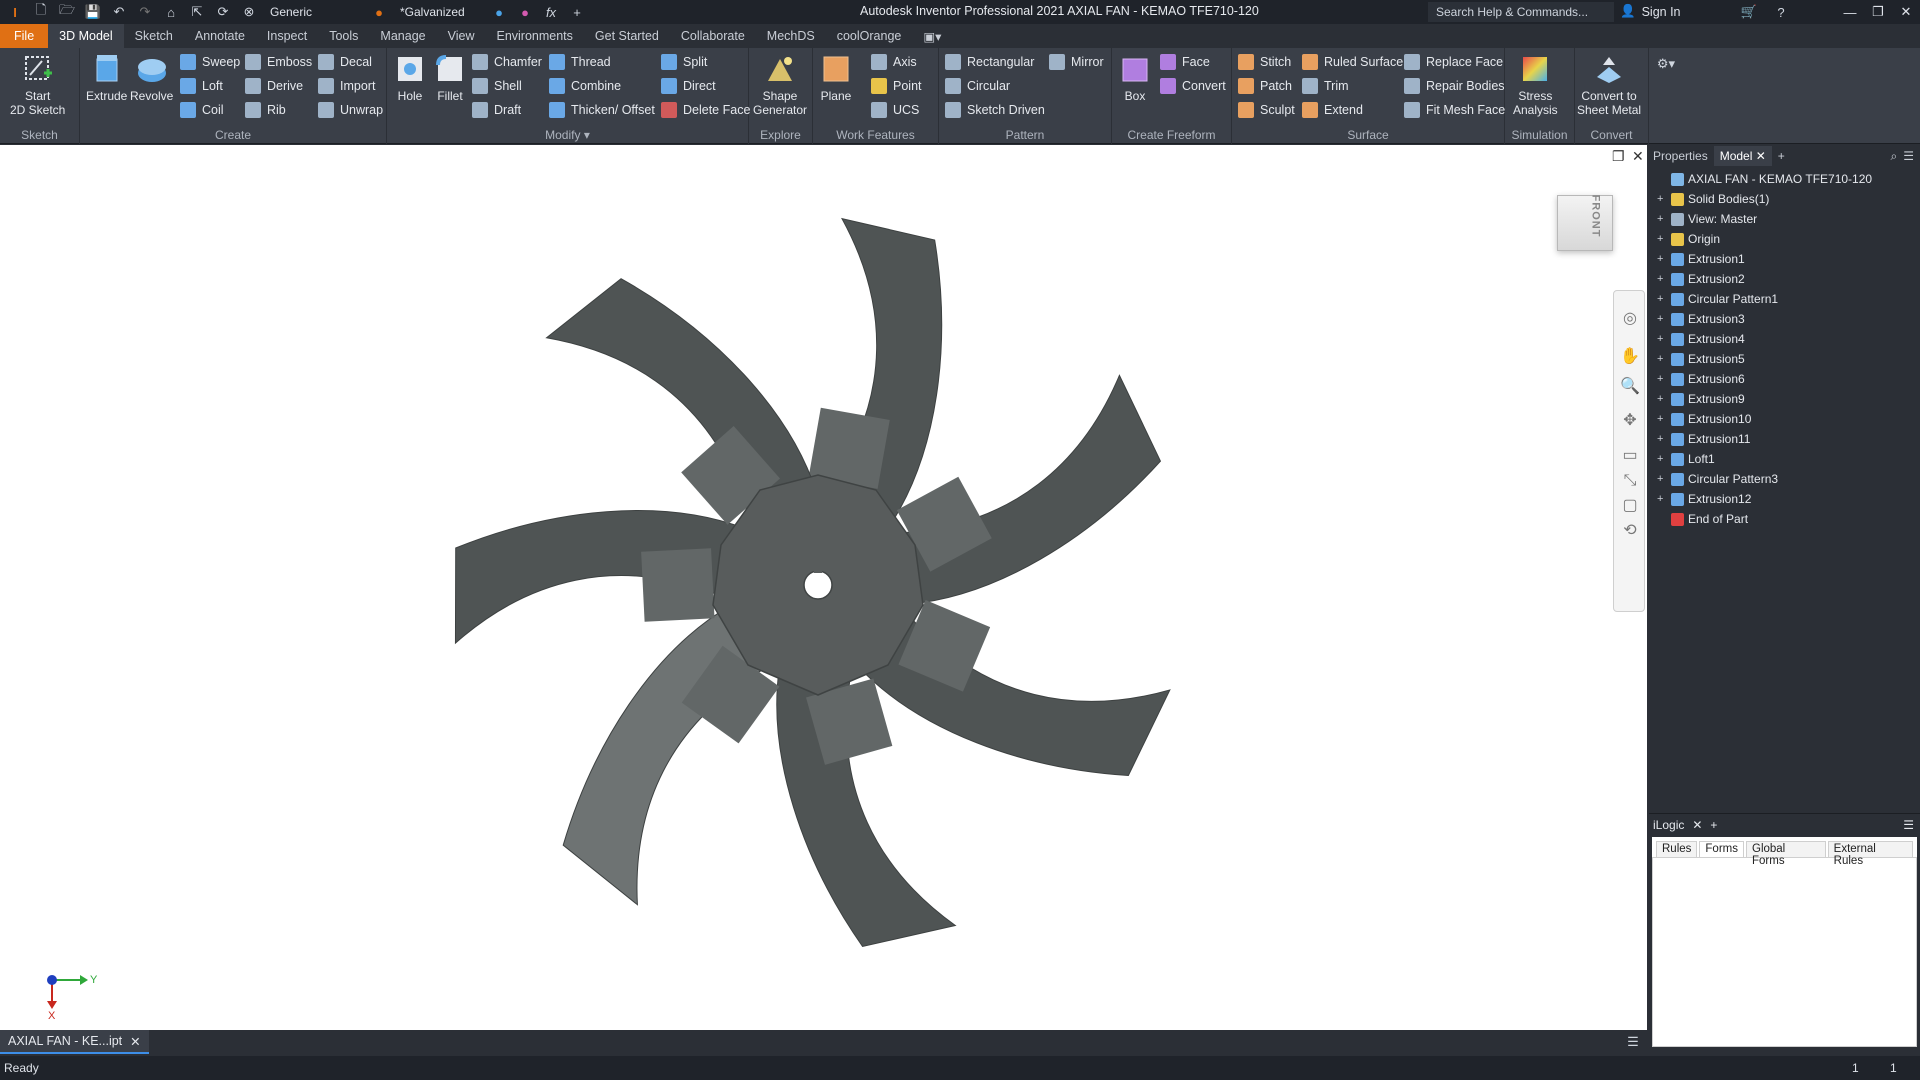 The height and width of the screenshot is (1080, 1920). What do you see at coordinates (1784, 239) in the screenshot?
I see `tree-item: + Origin` at bounding box center [1784, 239].